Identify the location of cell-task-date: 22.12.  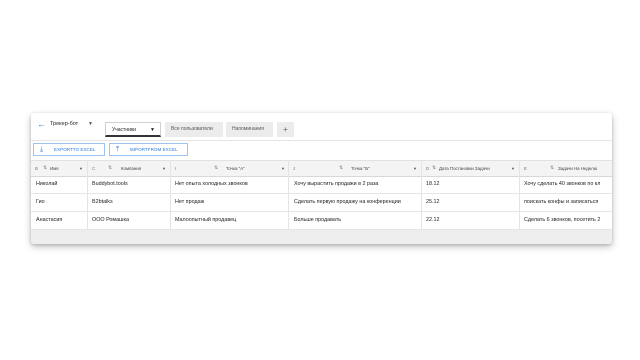
(472, 220).